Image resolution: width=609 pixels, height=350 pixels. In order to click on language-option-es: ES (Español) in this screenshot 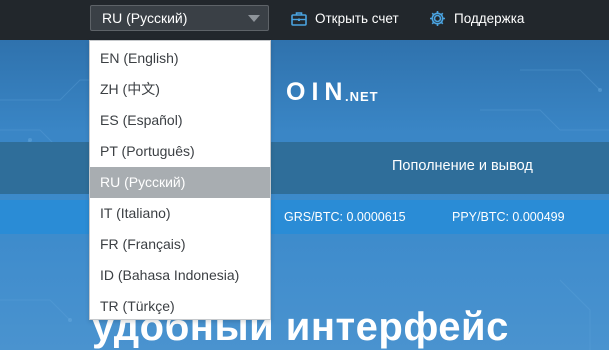, I will do `click(180, 120)`.